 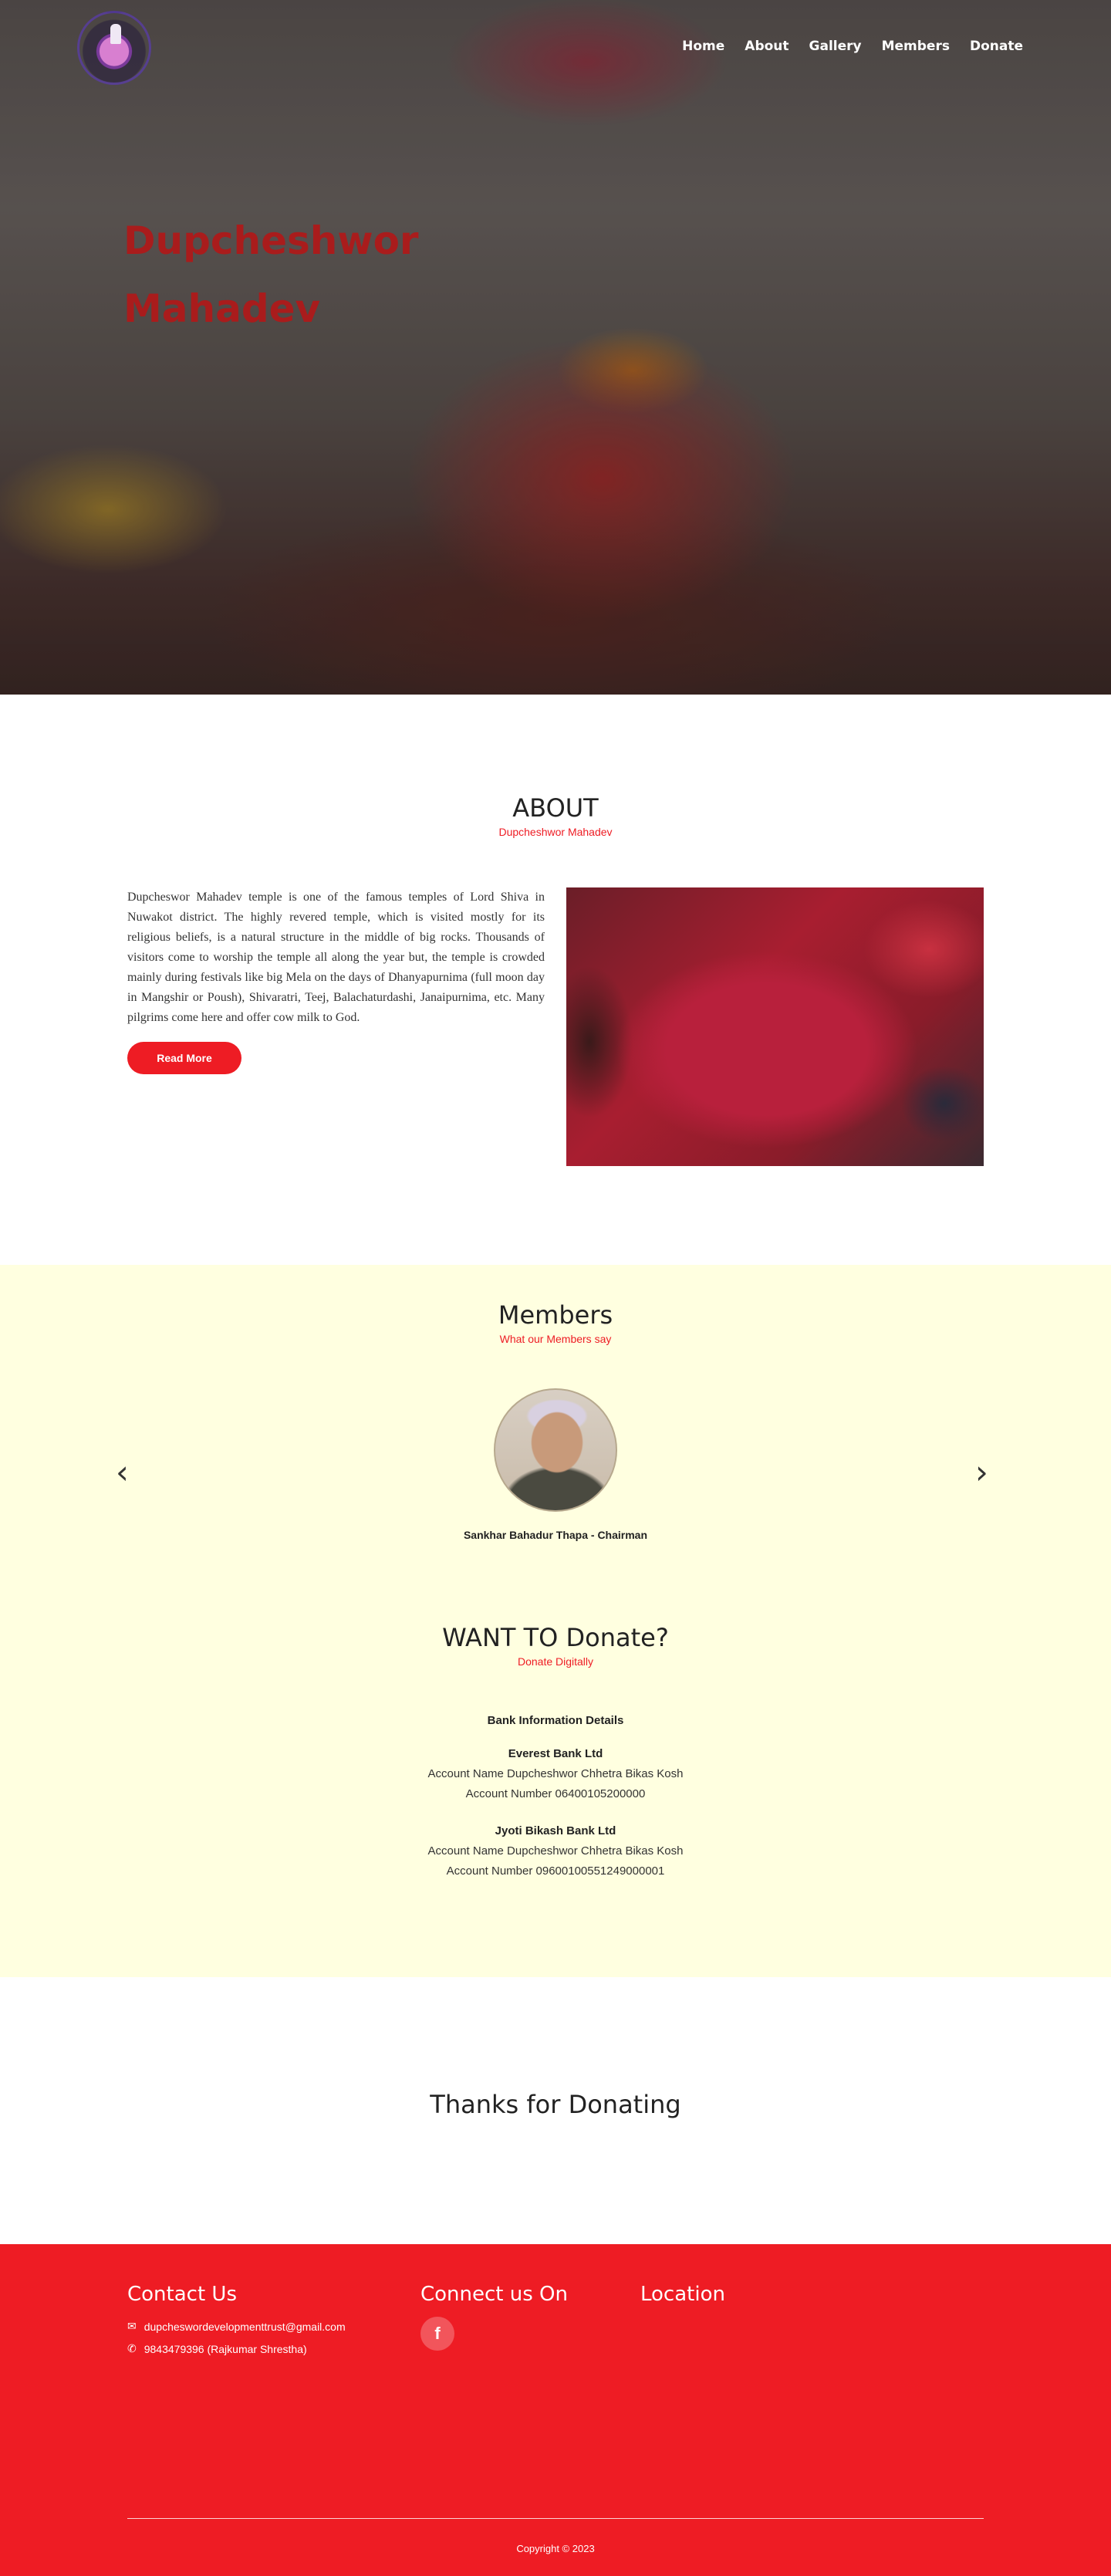 What do you see at coordinates (916, 46) in the screenshot?
I see `nav-members: Members` at bounding box center [916, 46].